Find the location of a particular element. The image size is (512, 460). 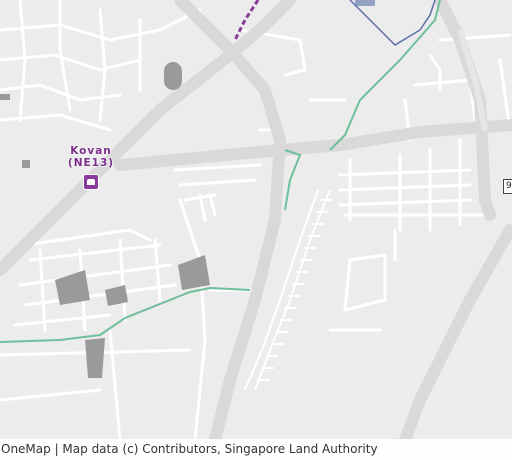

station-code: (NE13) is located at coordinates (91, 163).